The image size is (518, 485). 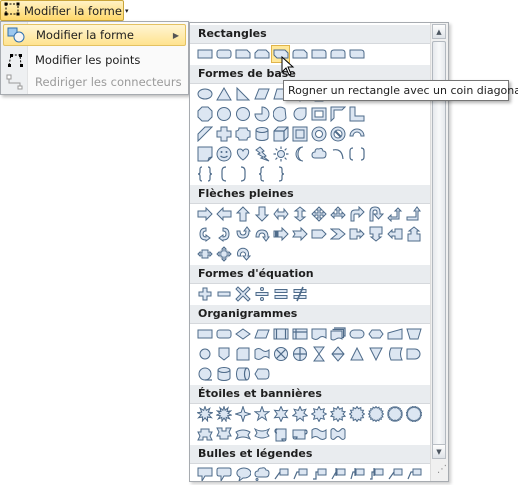 I want to click on shape-rtri-icon, so click(x=242, y=94).